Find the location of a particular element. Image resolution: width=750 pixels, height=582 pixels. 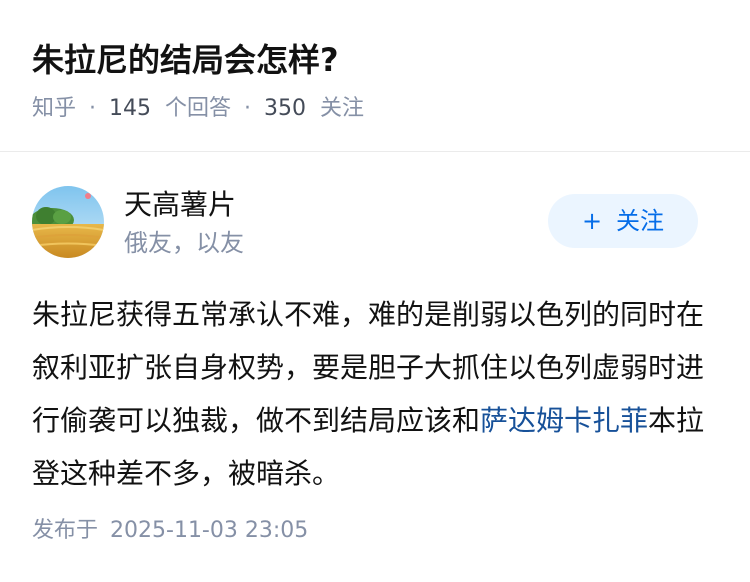

answer-count-label: 个回答 is located at coordinates (198, 108).